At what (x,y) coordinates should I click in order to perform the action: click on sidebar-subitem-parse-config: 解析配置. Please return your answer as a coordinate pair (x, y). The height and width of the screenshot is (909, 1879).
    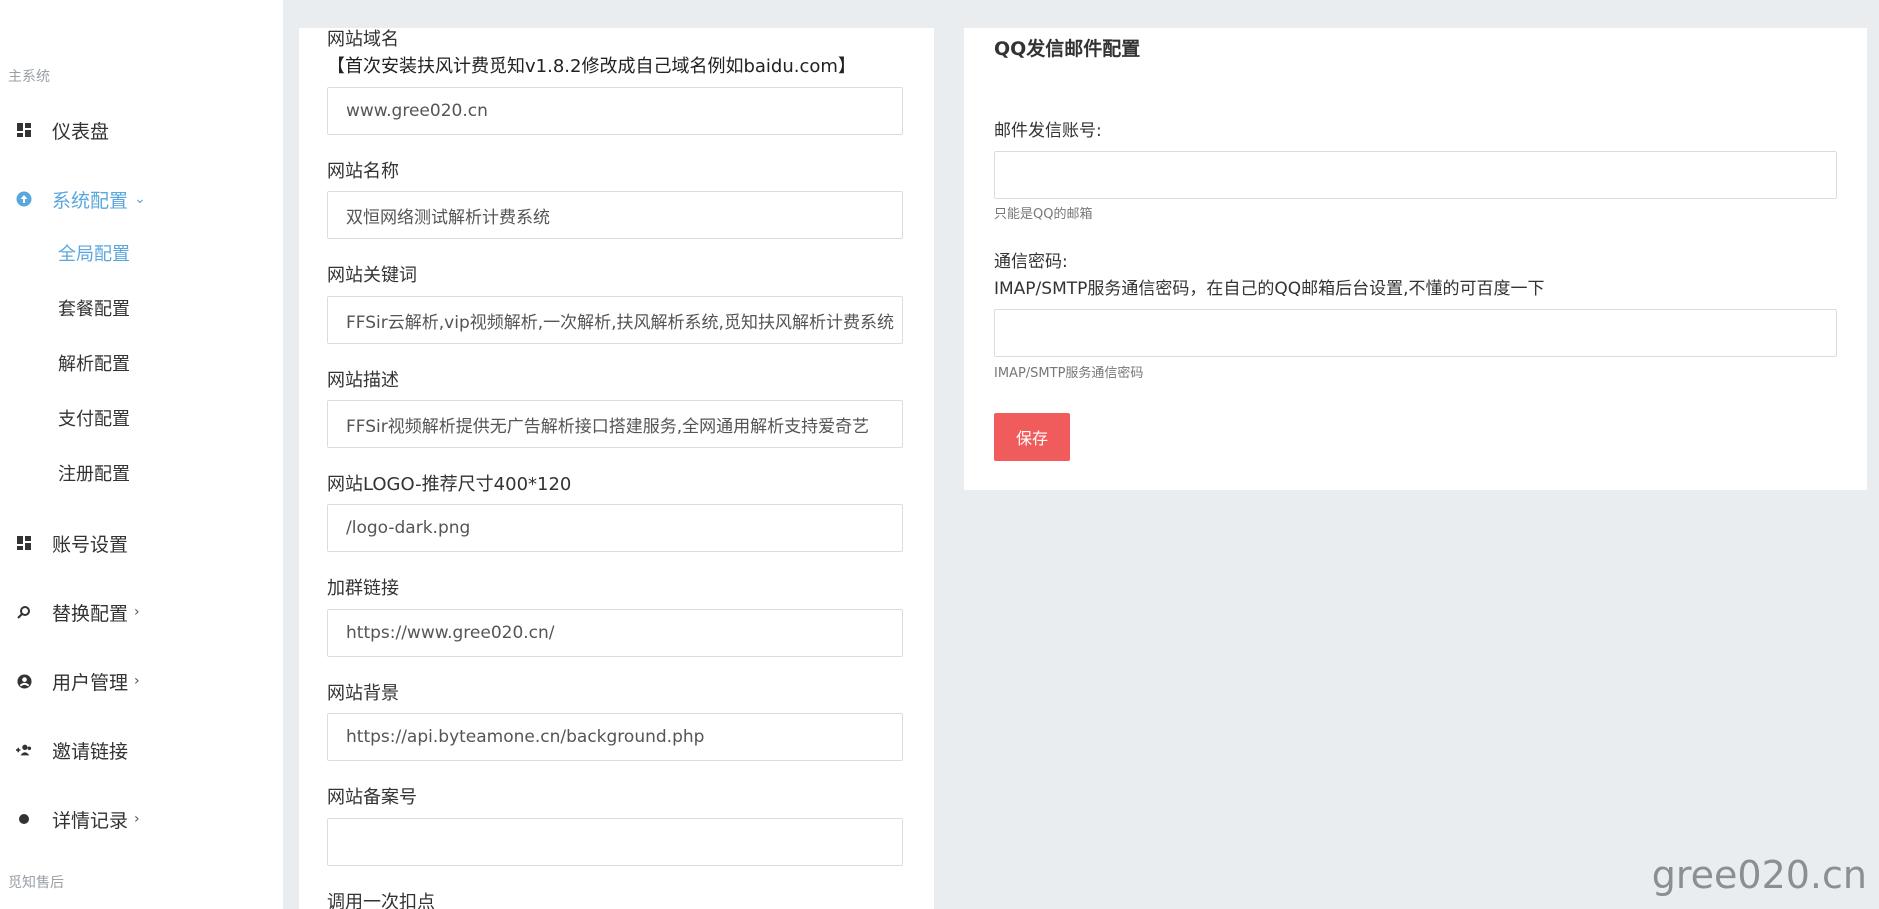
    Looking at the image, I should click on (94, 363).